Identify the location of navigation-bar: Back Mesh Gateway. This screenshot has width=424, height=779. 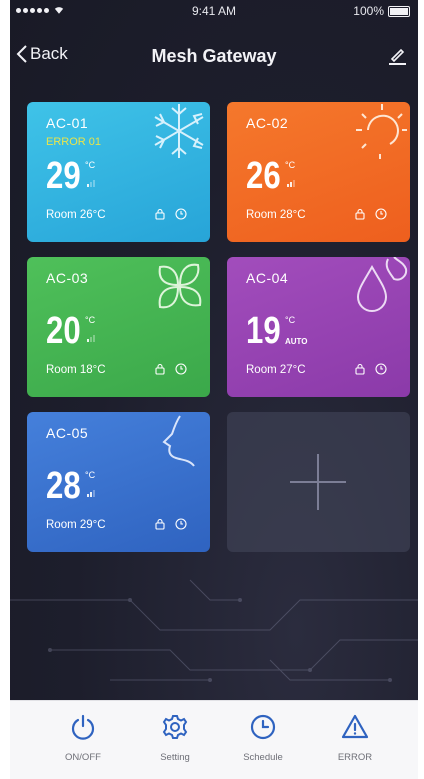
(214, 58).